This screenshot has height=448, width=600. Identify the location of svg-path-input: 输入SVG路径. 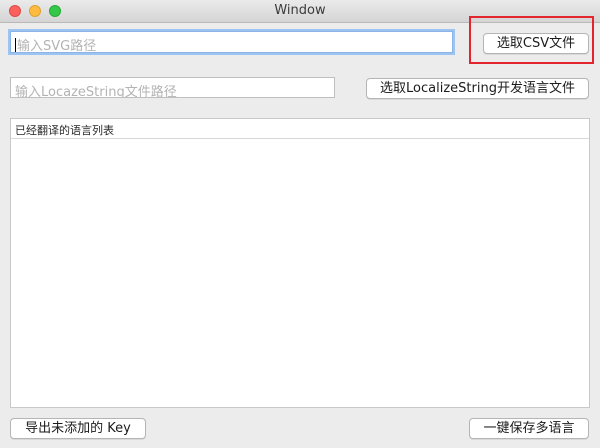
(231, 42).